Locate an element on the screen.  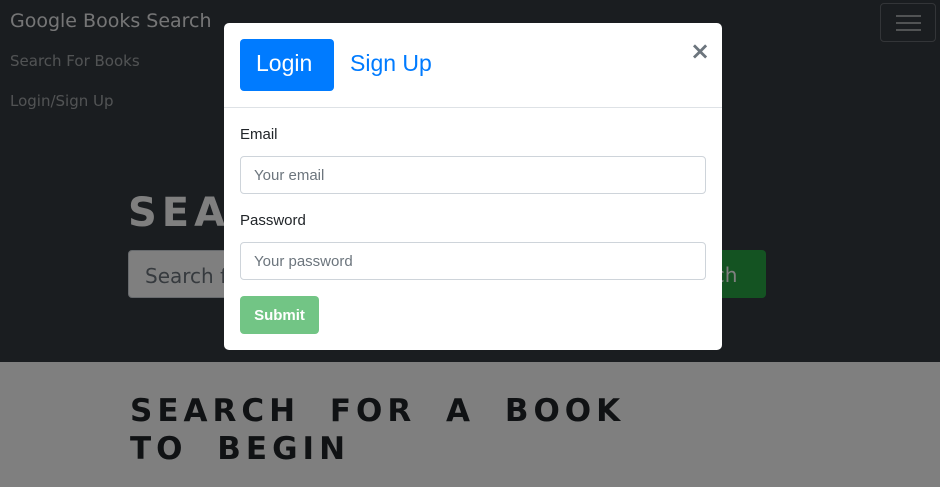
email-field is located at coordinates (473, 175).